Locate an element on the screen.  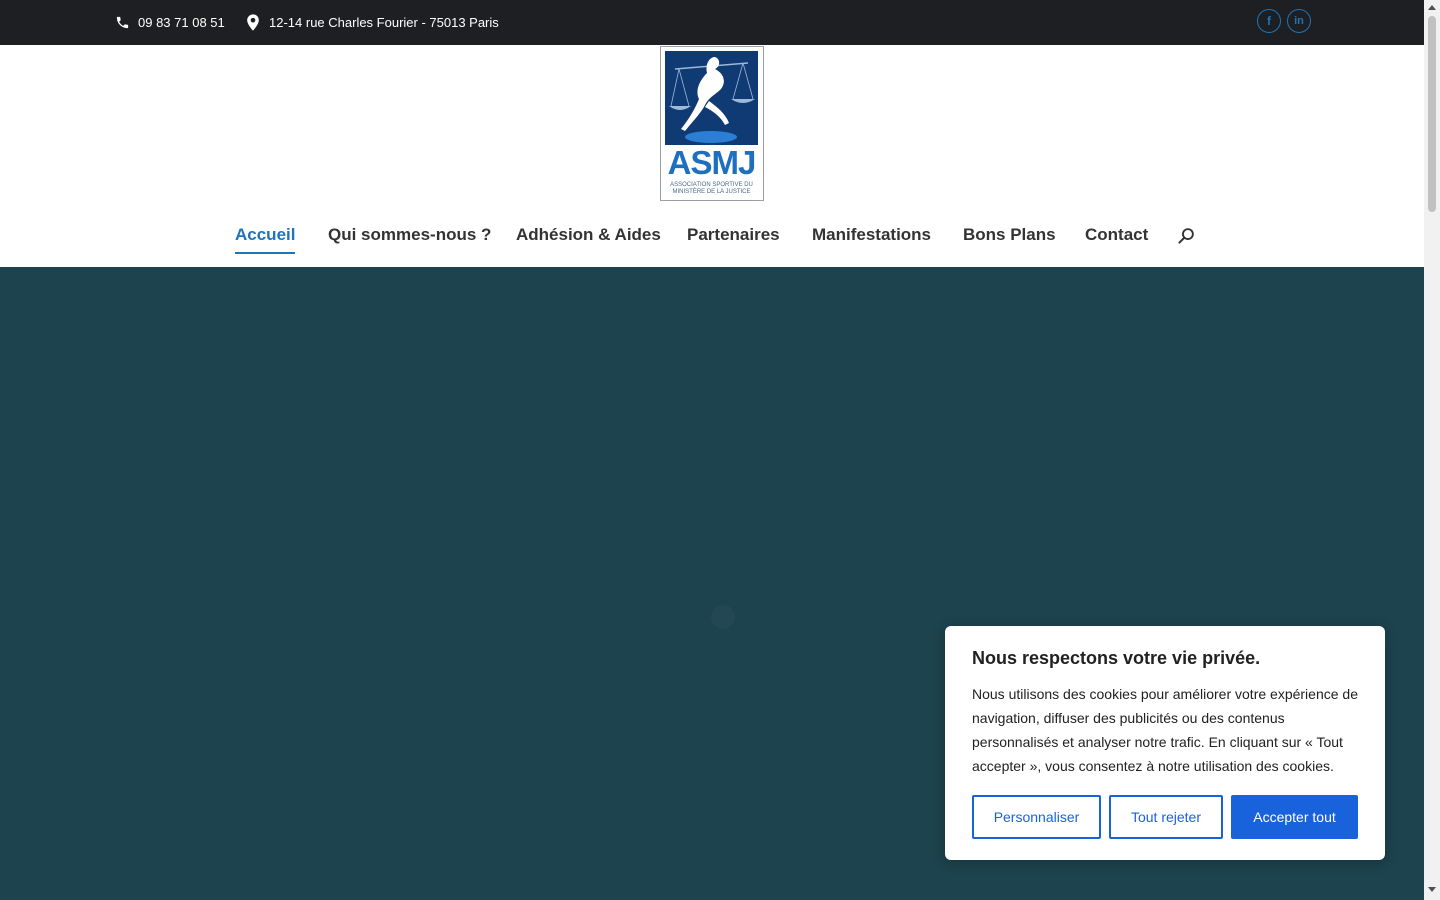
cookie-title: Nous respectons votre vie privée. is located at coordinates (1116, 658).